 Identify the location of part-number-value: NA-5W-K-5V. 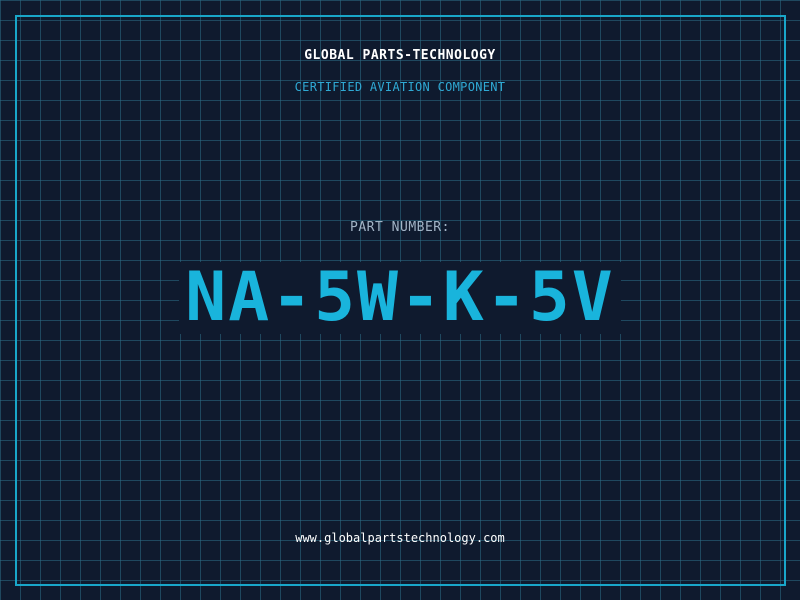
(400, 298).